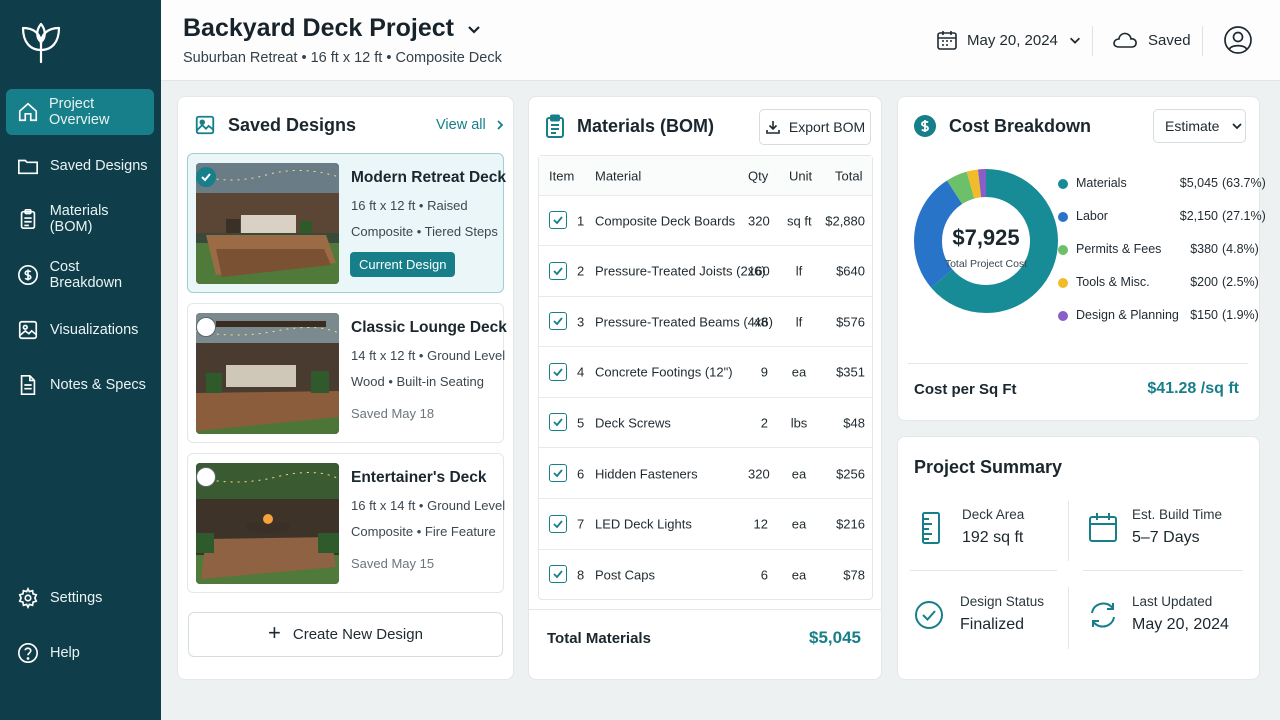  What do you see at coordinates (1101, 183) in the screenshot?
I see `legend-name: Materials` at bounding box center [1101, 183].